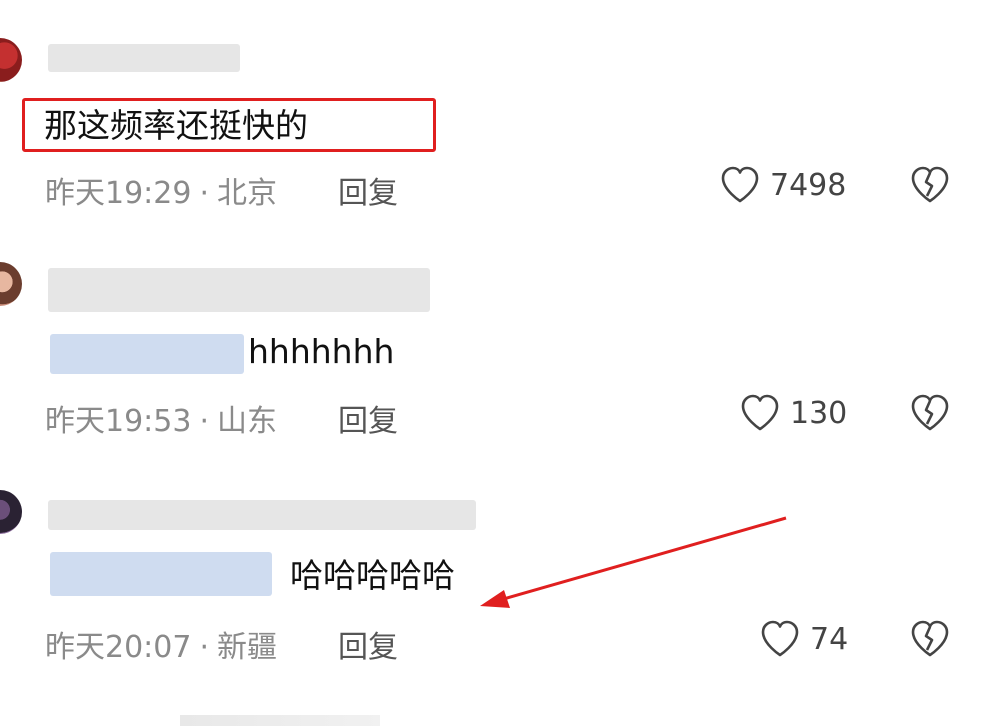  What do you see at coordinates (829, 639) in the screenshot?
I see `like-count: 74` at bounding box center [829, 639].